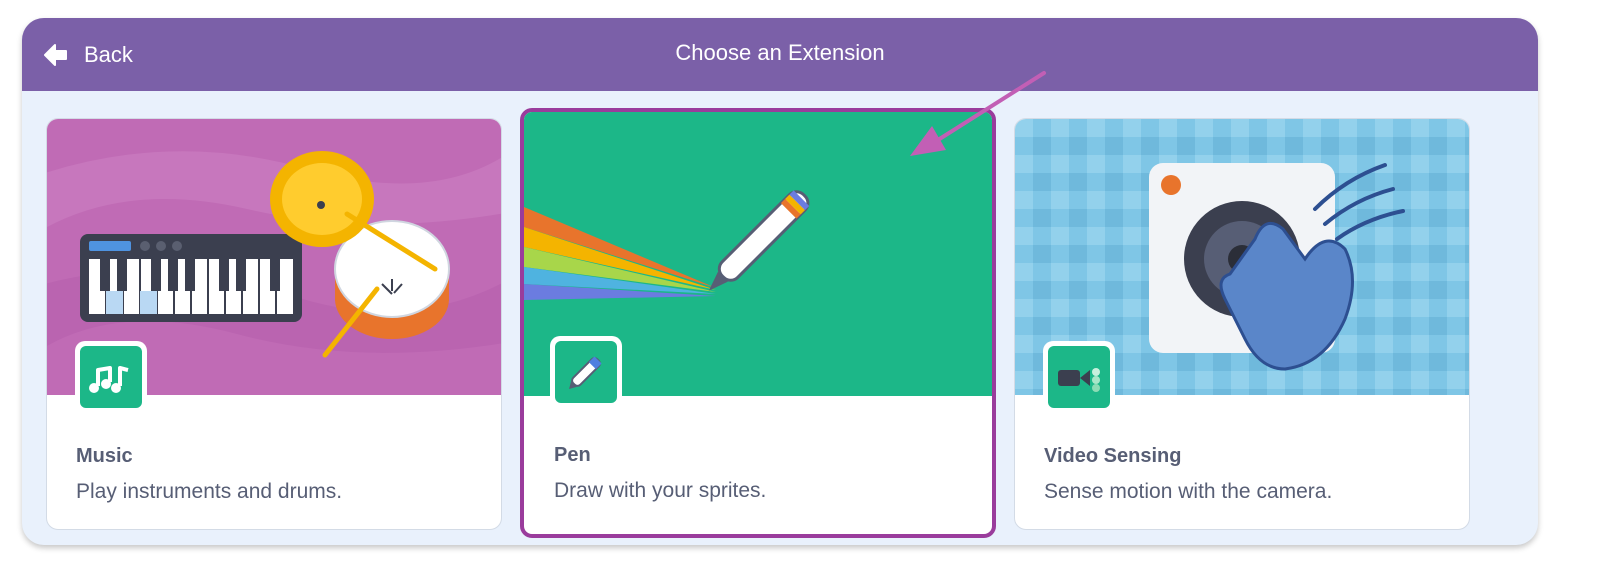 This screenshot has height=585, width=1606. I want to click on modal-header: Back Choose an Extension, so click(780, 54).